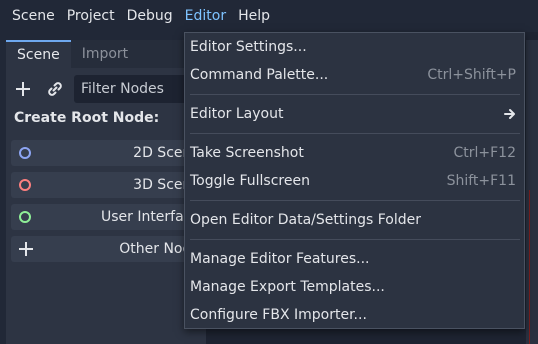  Describe the element at coordinates (25, 153) in the screenshot. I see `node2d-icon` at that location.